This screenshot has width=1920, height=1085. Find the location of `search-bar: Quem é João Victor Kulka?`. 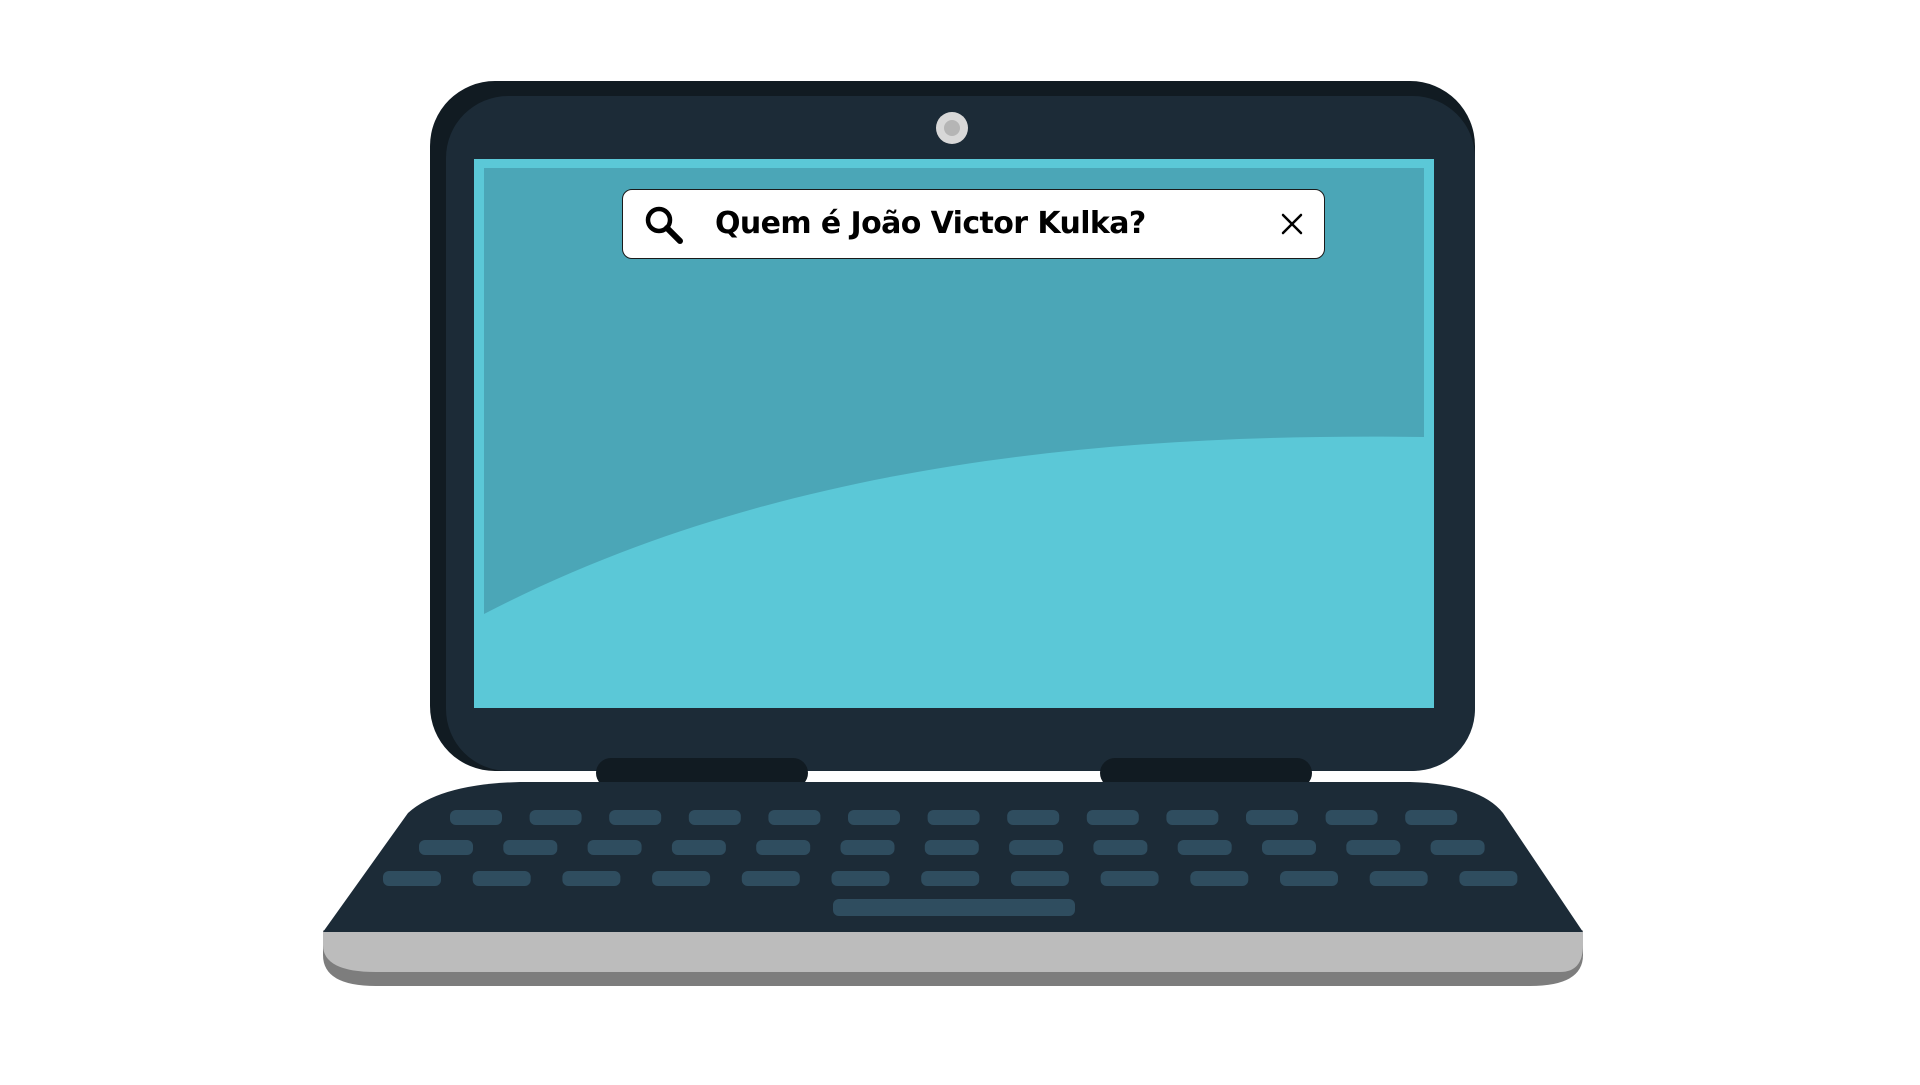

search-bar: Quem é João Victor Kulka? is located at coordinates (973, 224).